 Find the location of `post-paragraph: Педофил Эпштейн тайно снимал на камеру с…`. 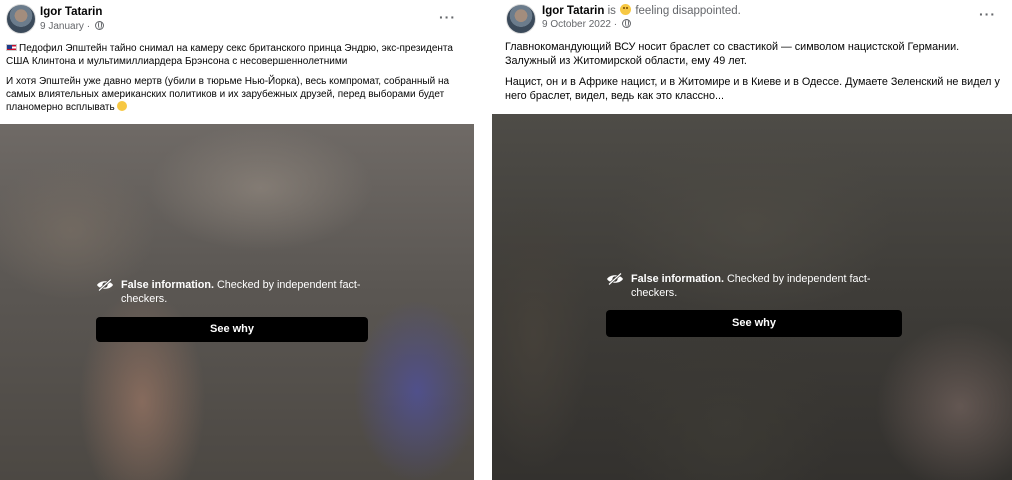

post-paragraph: Педофил Эпштейн тайно снимал на камеру с… is located at coordinates (237, 55).